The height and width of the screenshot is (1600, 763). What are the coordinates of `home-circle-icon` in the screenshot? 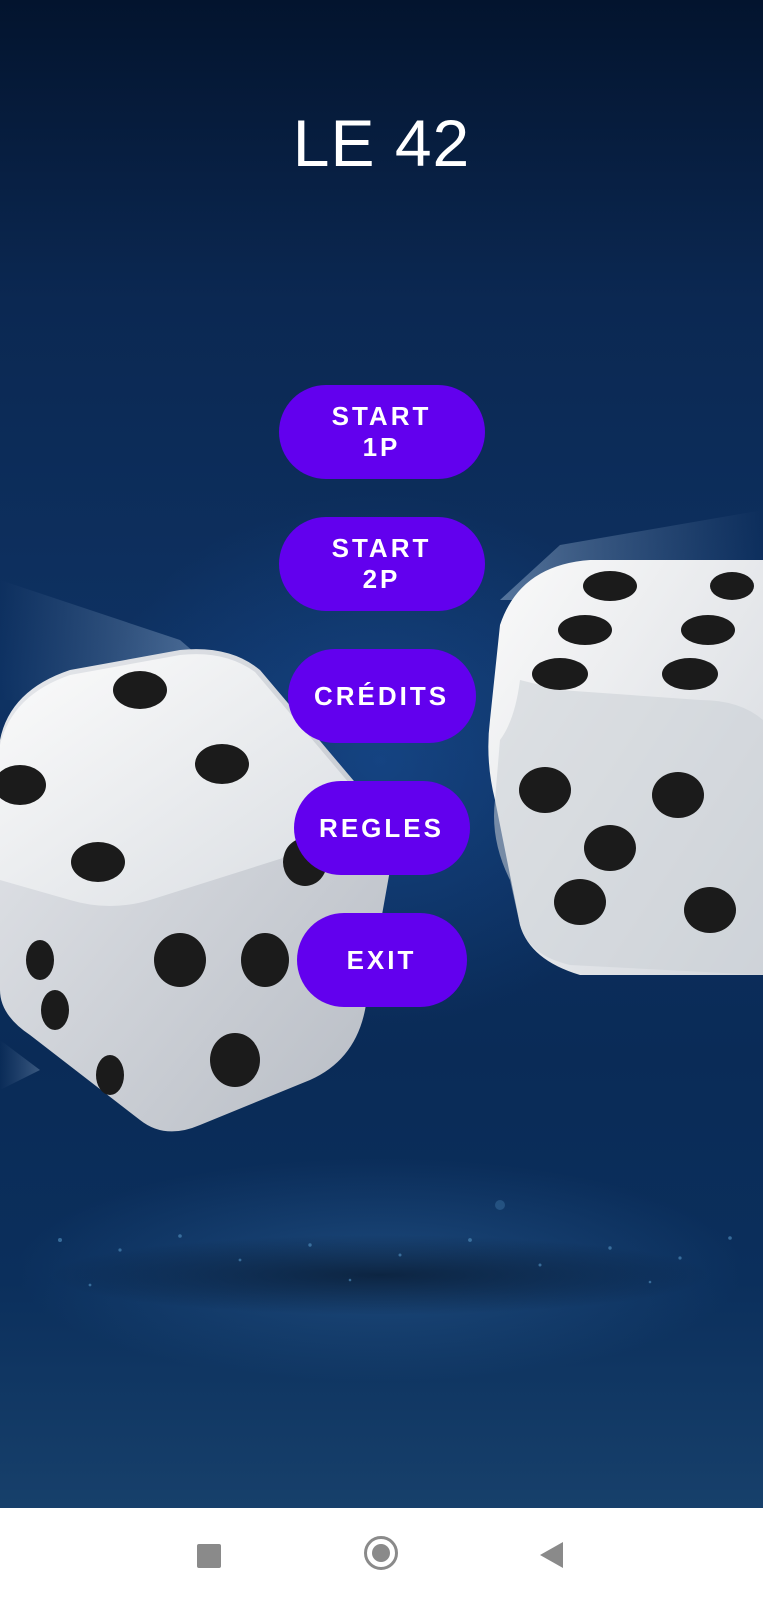 It's located at (381, 1553).